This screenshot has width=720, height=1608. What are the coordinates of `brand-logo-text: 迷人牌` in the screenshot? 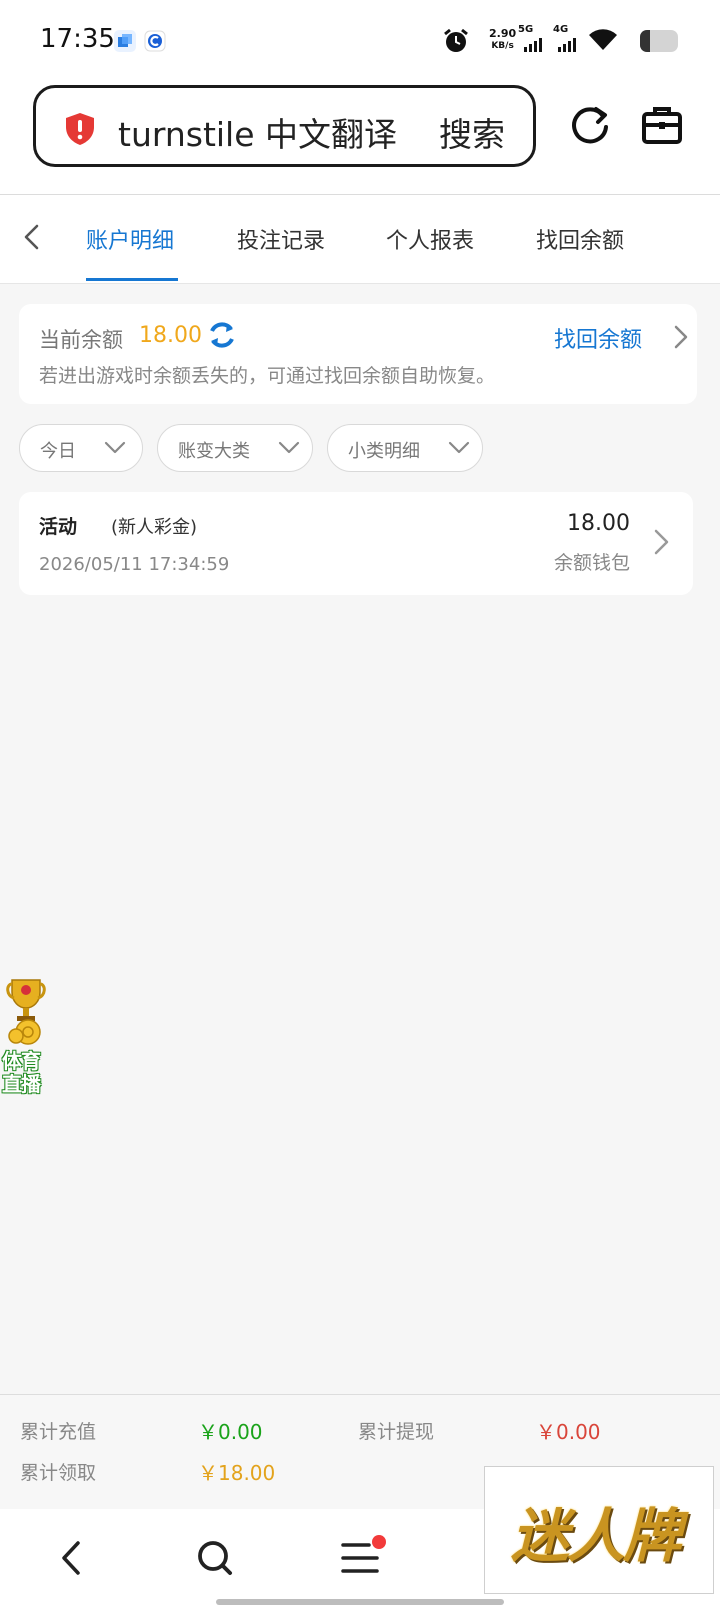 It's located at (596, 1536).